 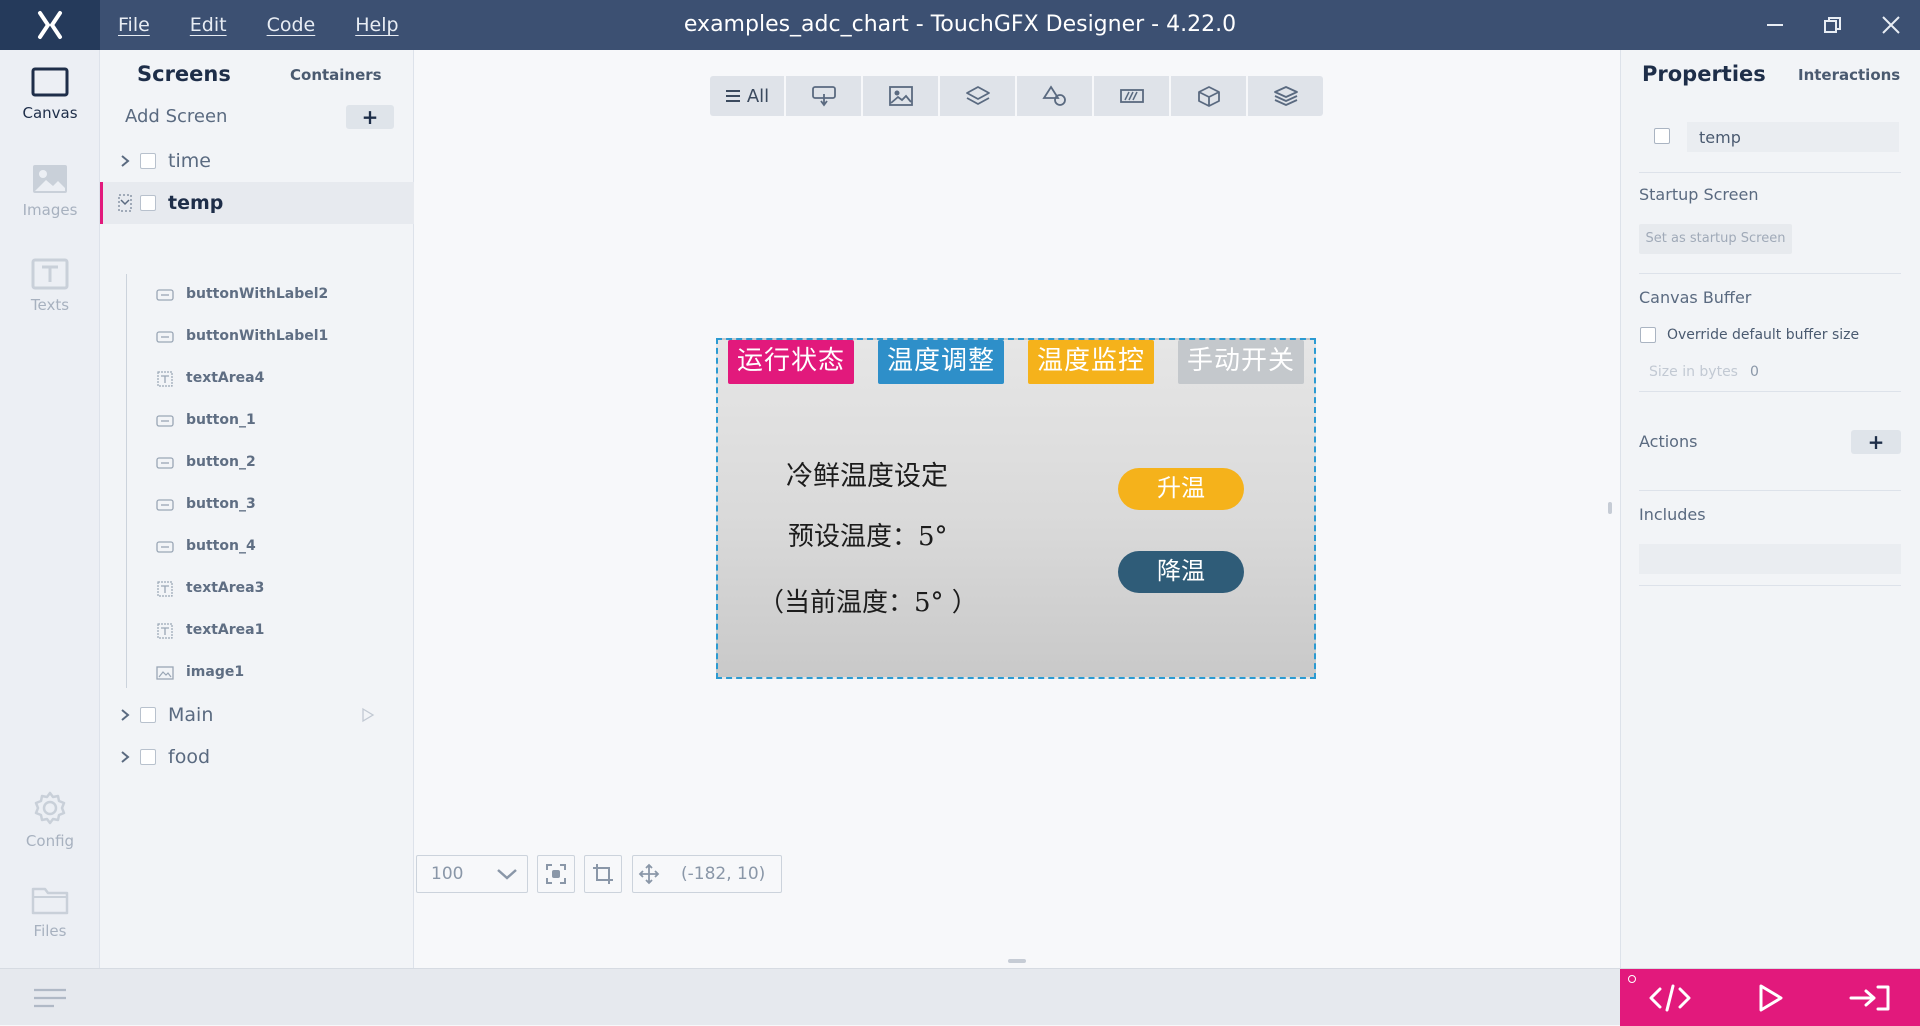 I want to click on set-startup-screen-button: Set as startup Screen, so click(x=1715, y=239).